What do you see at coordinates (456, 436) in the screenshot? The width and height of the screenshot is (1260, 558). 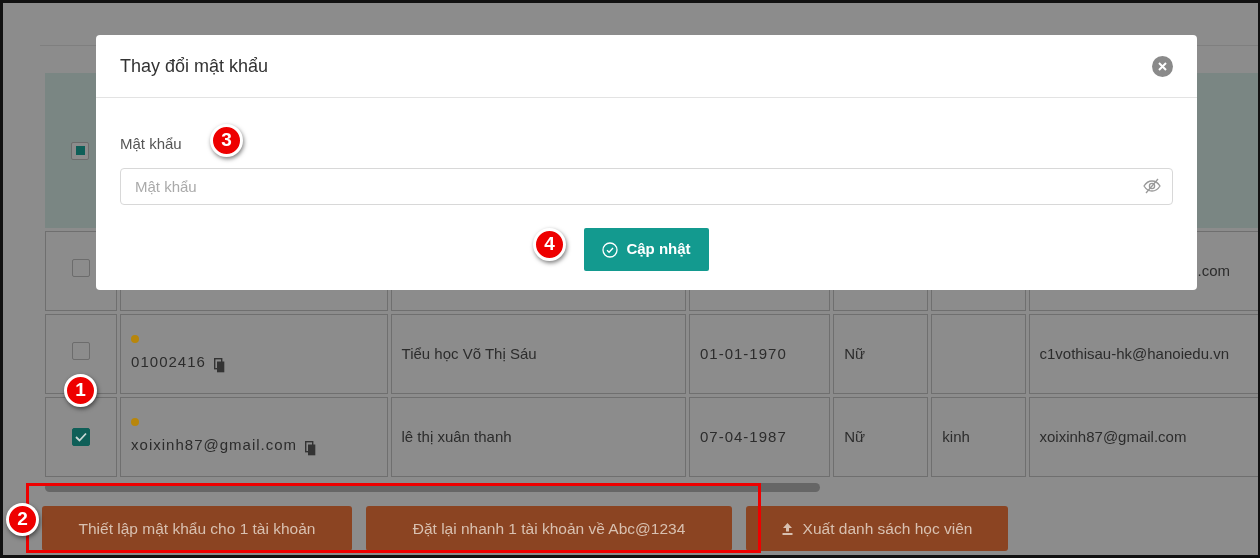 I see `table-cell-text: lê thị xuân thanh` at bounding box center [456, 436].